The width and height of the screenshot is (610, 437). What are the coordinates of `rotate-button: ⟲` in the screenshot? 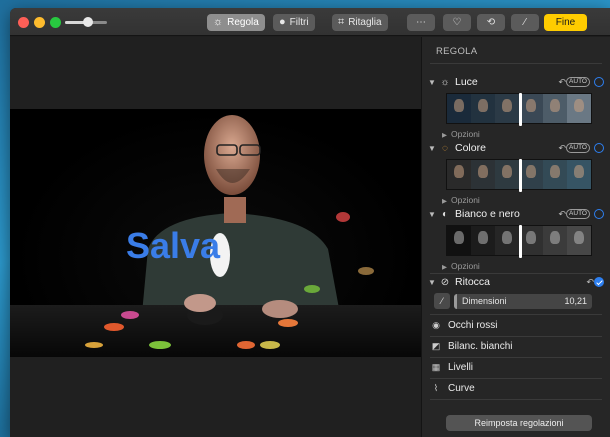 It's located at (491, 22).